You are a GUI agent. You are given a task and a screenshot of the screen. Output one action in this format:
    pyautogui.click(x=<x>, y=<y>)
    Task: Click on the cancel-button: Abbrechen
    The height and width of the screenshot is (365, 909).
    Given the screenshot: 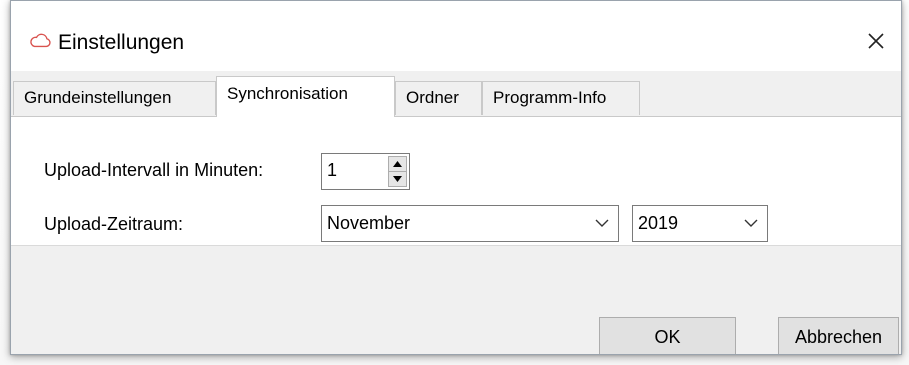 What is the action you would take?
    pyautogui.click(x=838, y=335)
    